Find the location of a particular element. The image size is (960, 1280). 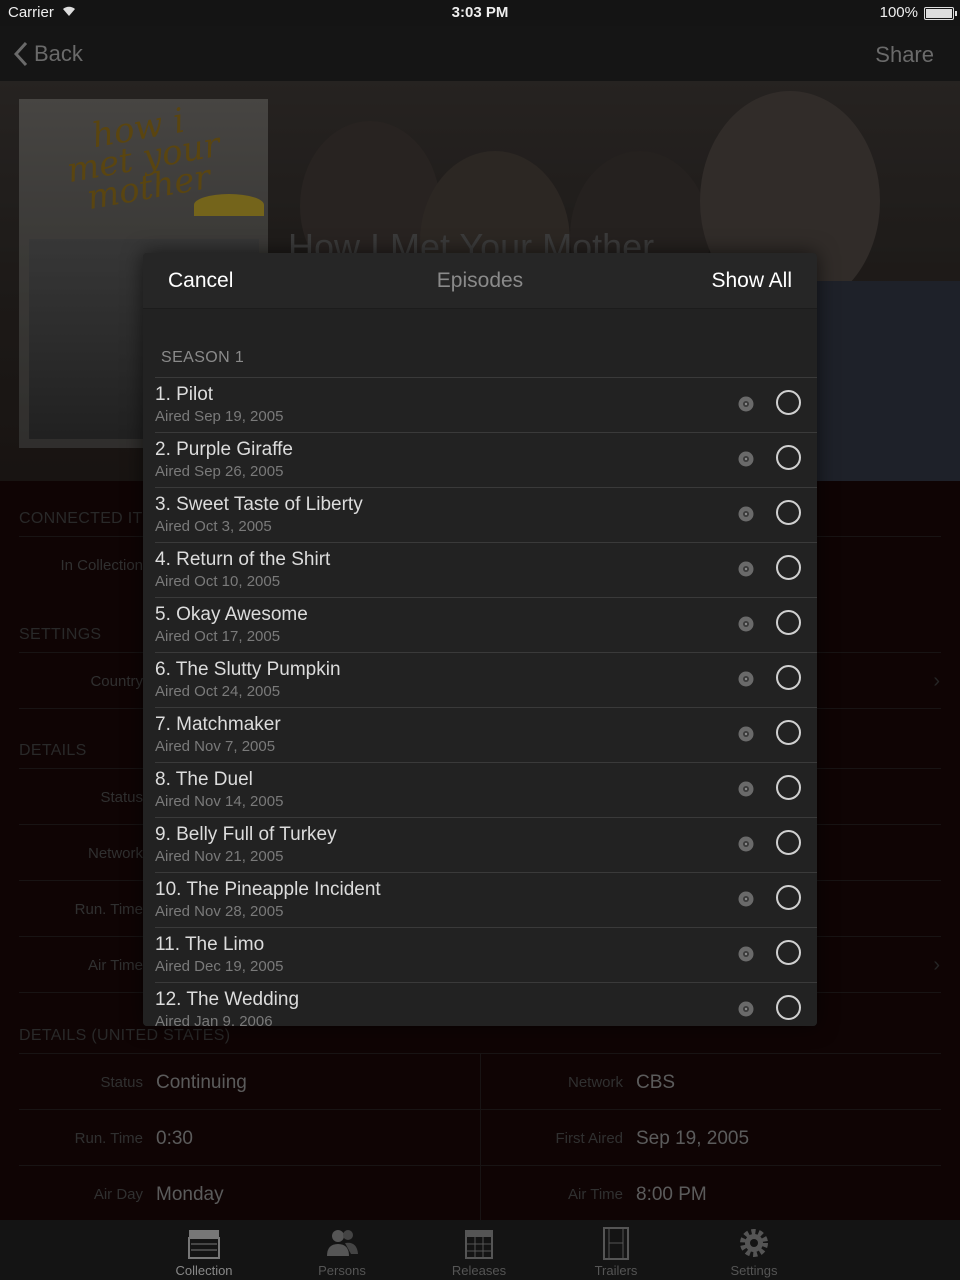

episode-title: 12. The Wedding is located at coordinates (227, 999).